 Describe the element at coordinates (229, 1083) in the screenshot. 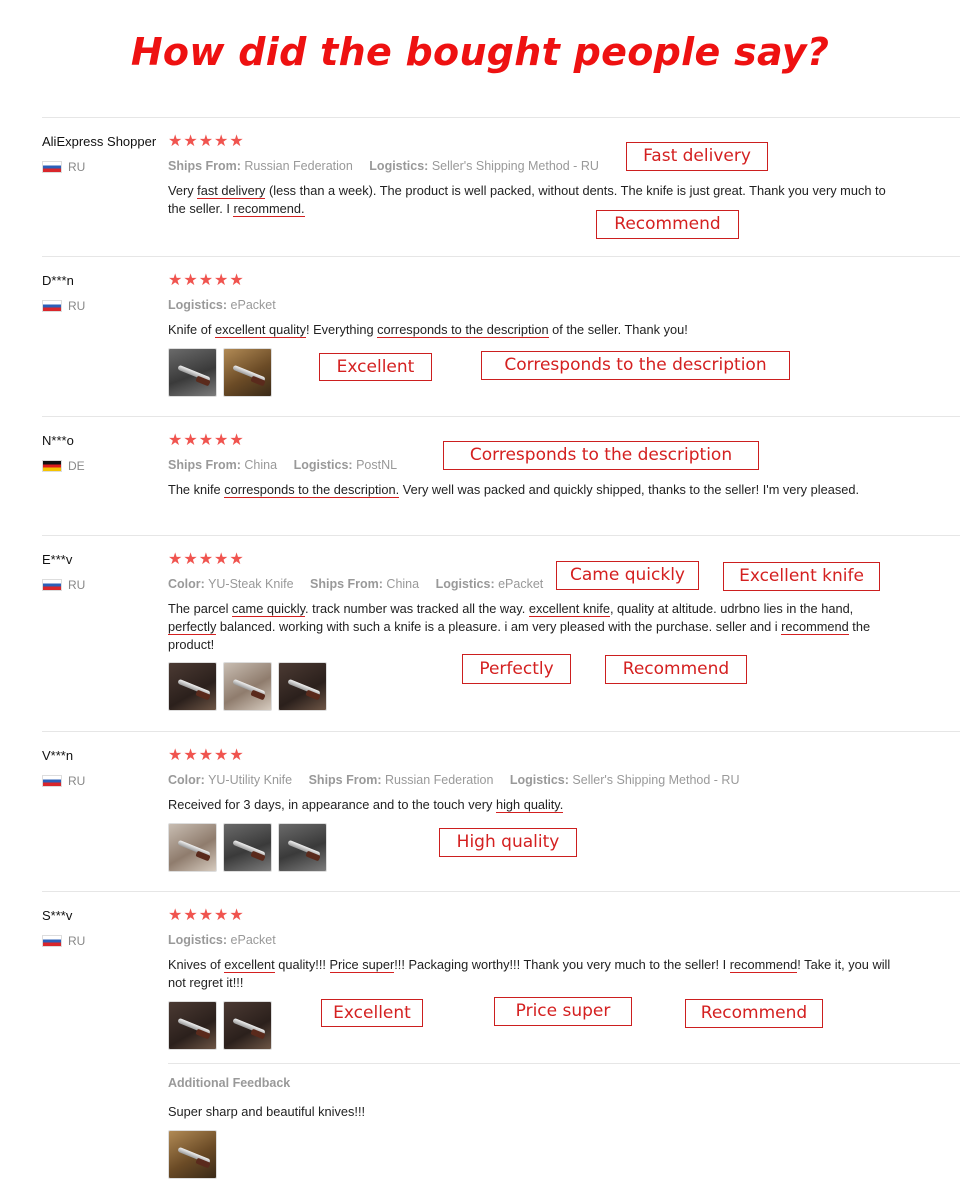

I see `additional-feedback-heading: Additional Feedback` at that location.